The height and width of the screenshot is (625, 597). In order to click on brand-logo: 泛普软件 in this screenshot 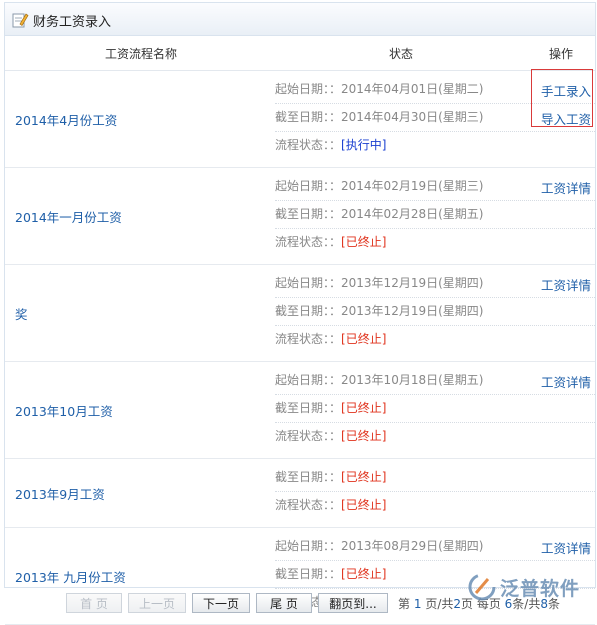, I will do `click(530, 587)`.